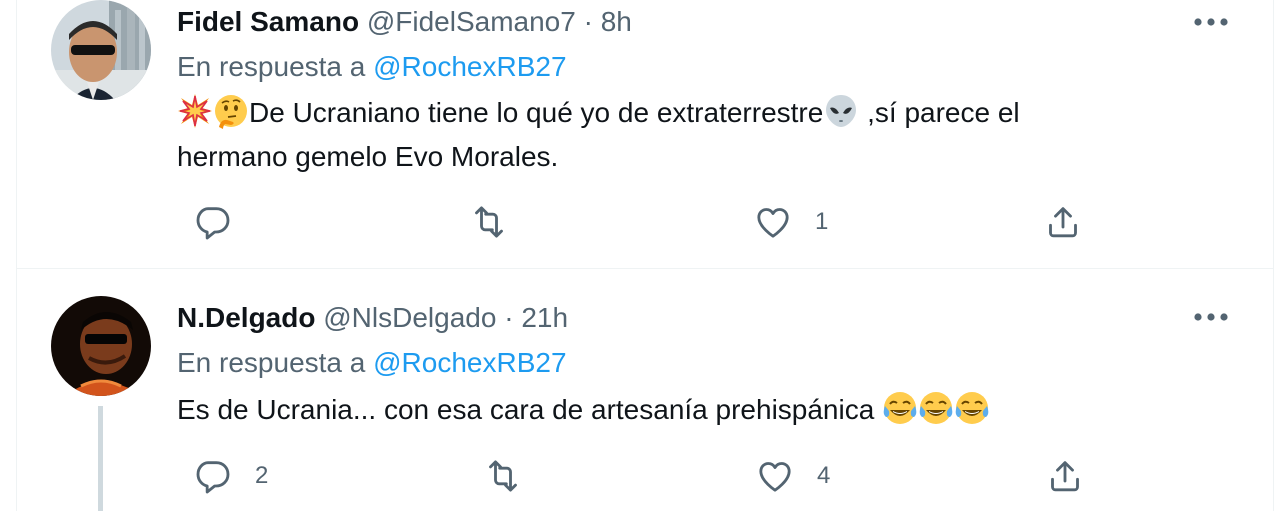 The height and width of the screenshot is (511, 1280). Describe the element at coordinates (647, 222) in the screenshot. I see `tweet-actions: 1` at that location.